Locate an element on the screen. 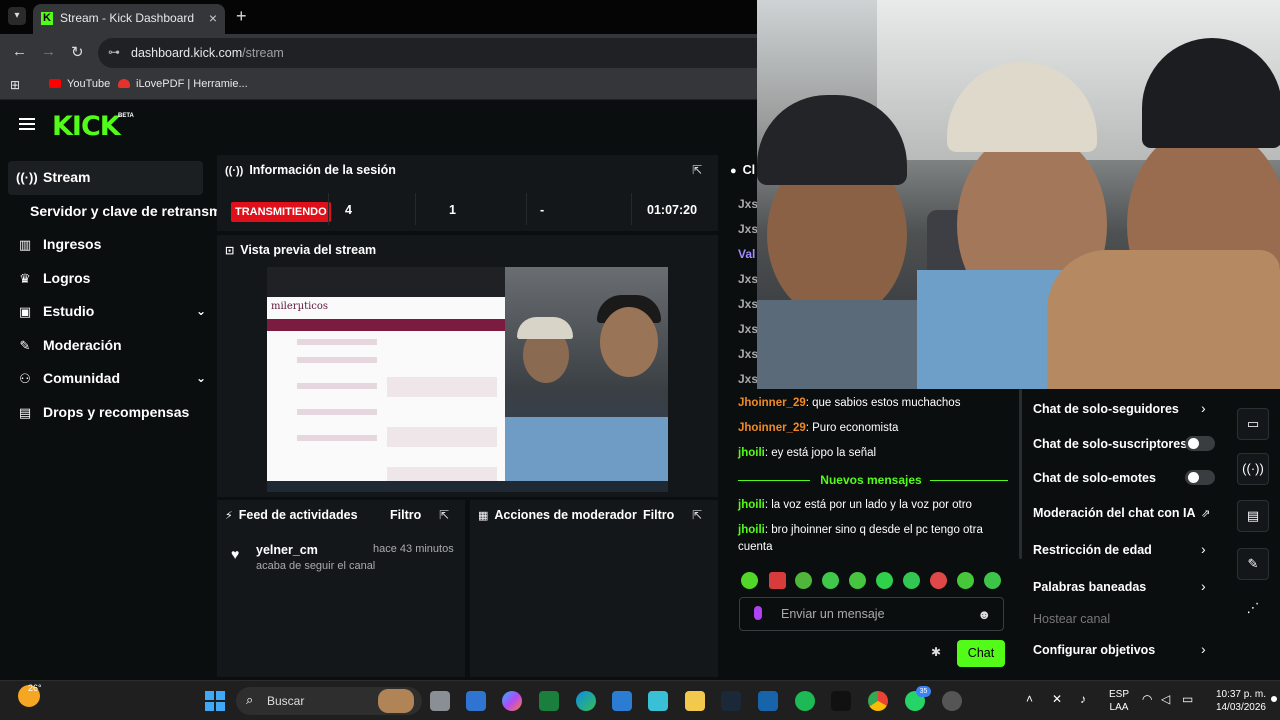 The height and width of the screenshot is (720, 1280). apps-grid-icon: ⊞ is located at coordinates (15, 85).